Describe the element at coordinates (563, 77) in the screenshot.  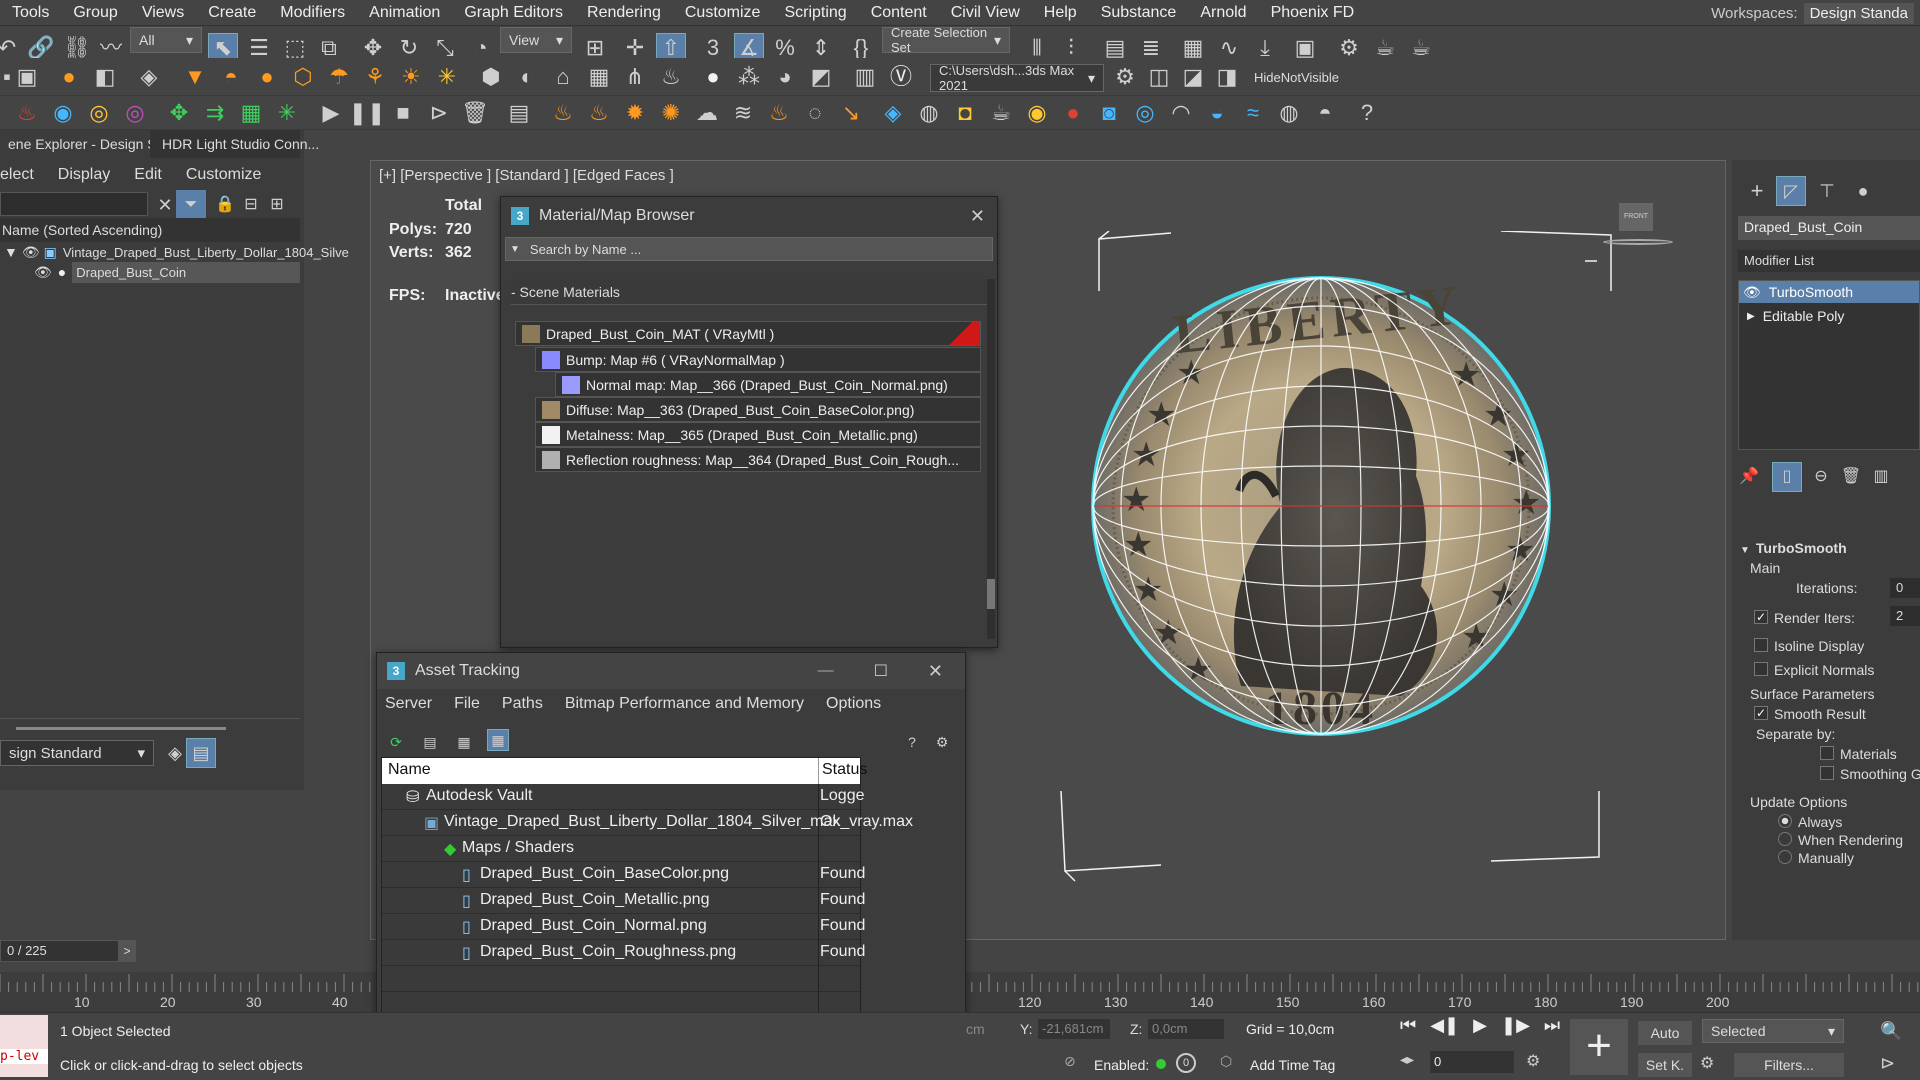
I see `vray-fur-icon: ⌂` at that location.